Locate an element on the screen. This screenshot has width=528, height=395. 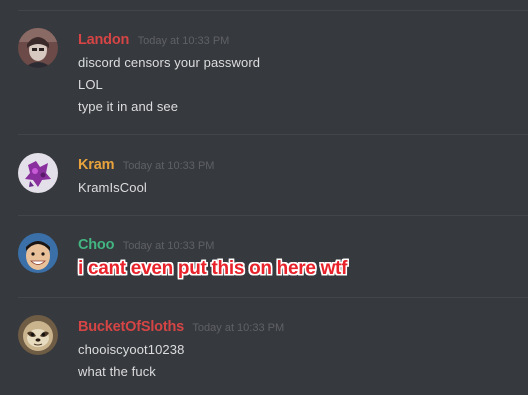
message-header: Landon Today at 10:33 PM is located at coordinates (153, 40).